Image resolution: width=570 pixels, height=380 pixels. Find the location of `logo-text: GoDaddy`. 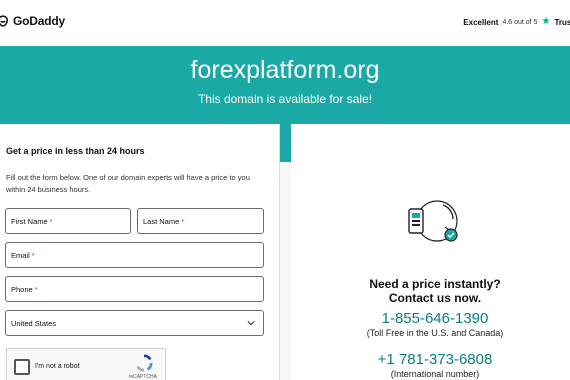

logo-text: GoDaddy is located at coordinates (39, 21).